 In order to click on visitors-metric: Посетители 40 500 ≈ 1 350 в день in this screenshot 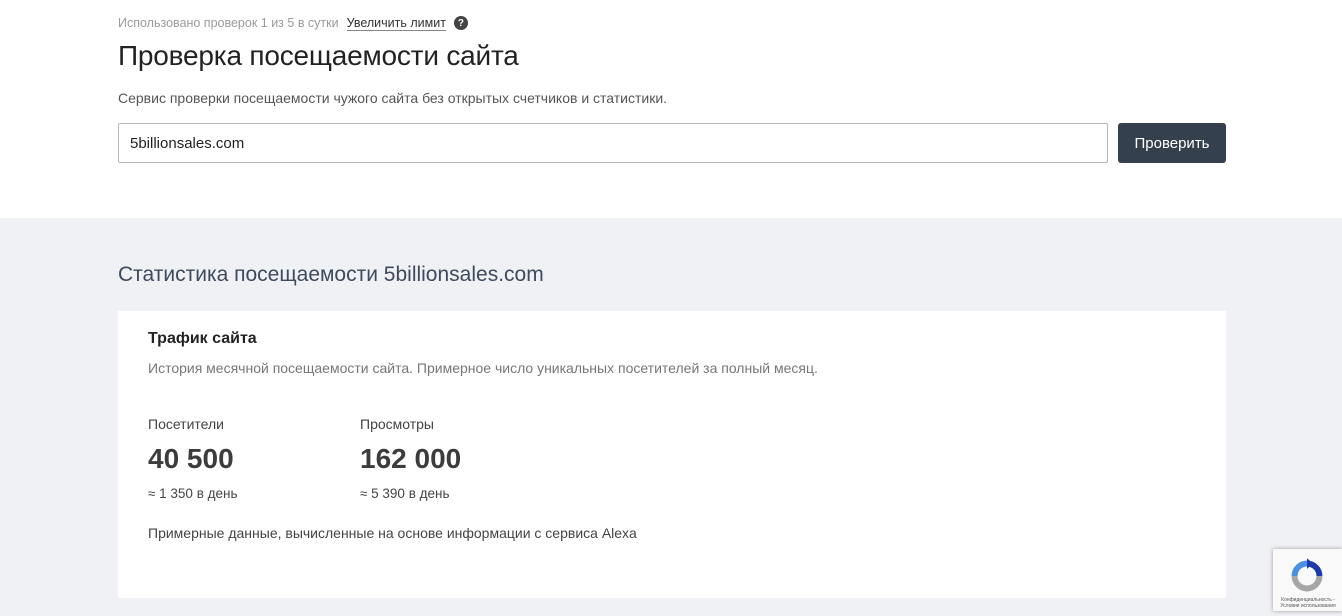, I will do `click(193, 458)`.